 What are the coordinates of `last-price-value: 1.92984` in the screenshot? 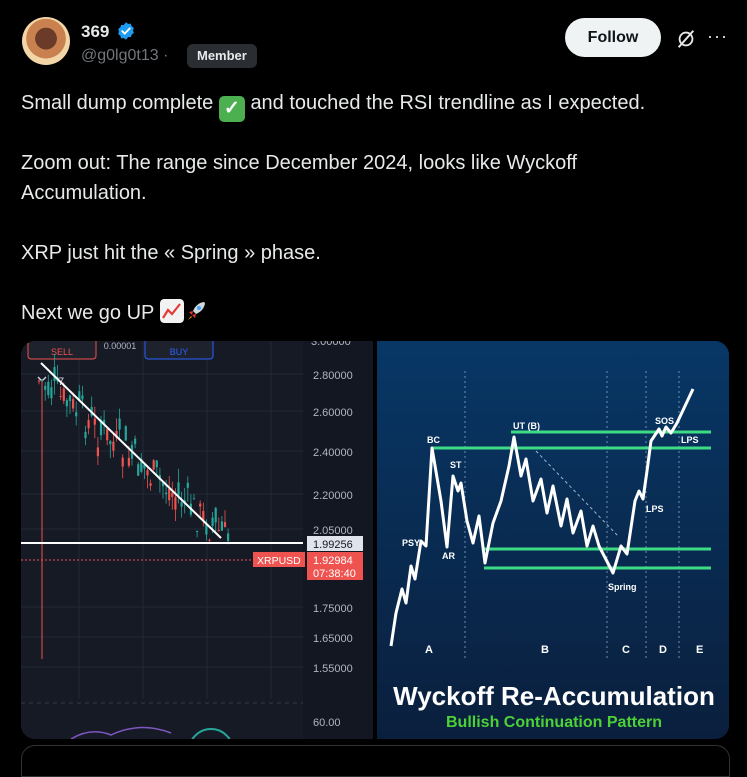 It's located at (333, 561).